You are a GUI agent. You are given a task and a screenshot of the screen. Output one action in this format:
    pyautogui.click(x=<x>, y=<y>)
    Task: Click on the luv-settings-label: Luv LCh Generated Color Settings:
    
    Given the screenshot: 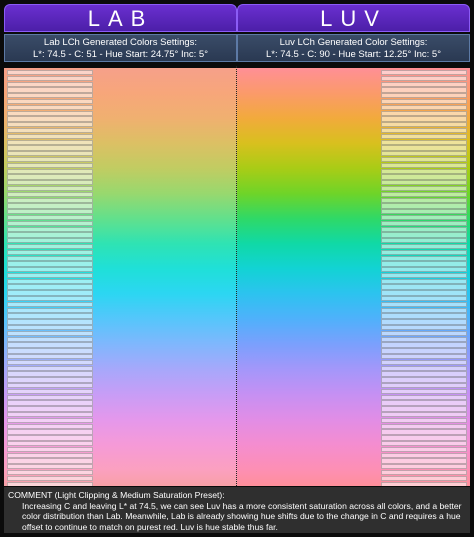 What is the action you would take?
    pyautogui.click(x=353, y=42)
    